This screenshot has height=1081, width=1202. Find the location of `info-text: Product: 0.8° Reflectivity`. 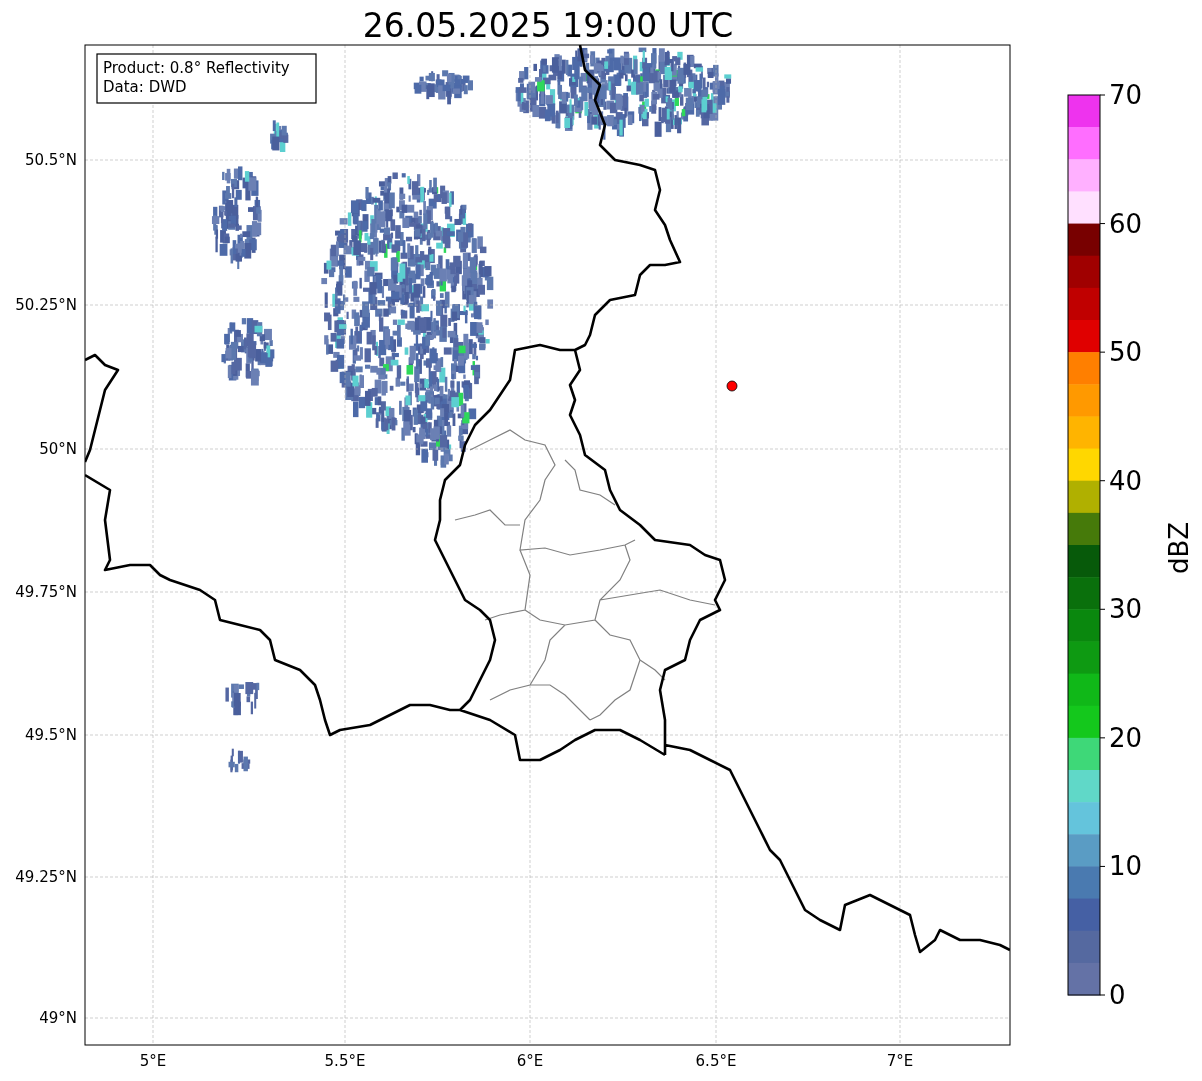

info-text: Product: 0.8° Reflectivity is located at coordinates (196, 68).